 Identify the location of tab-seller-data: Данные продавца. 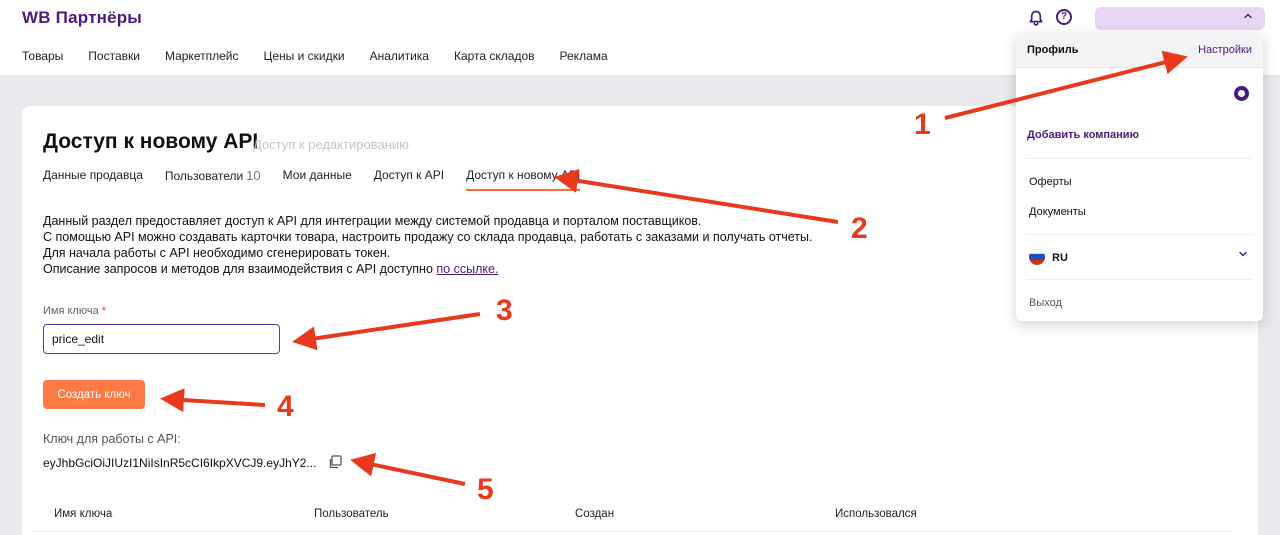
(93, 179).